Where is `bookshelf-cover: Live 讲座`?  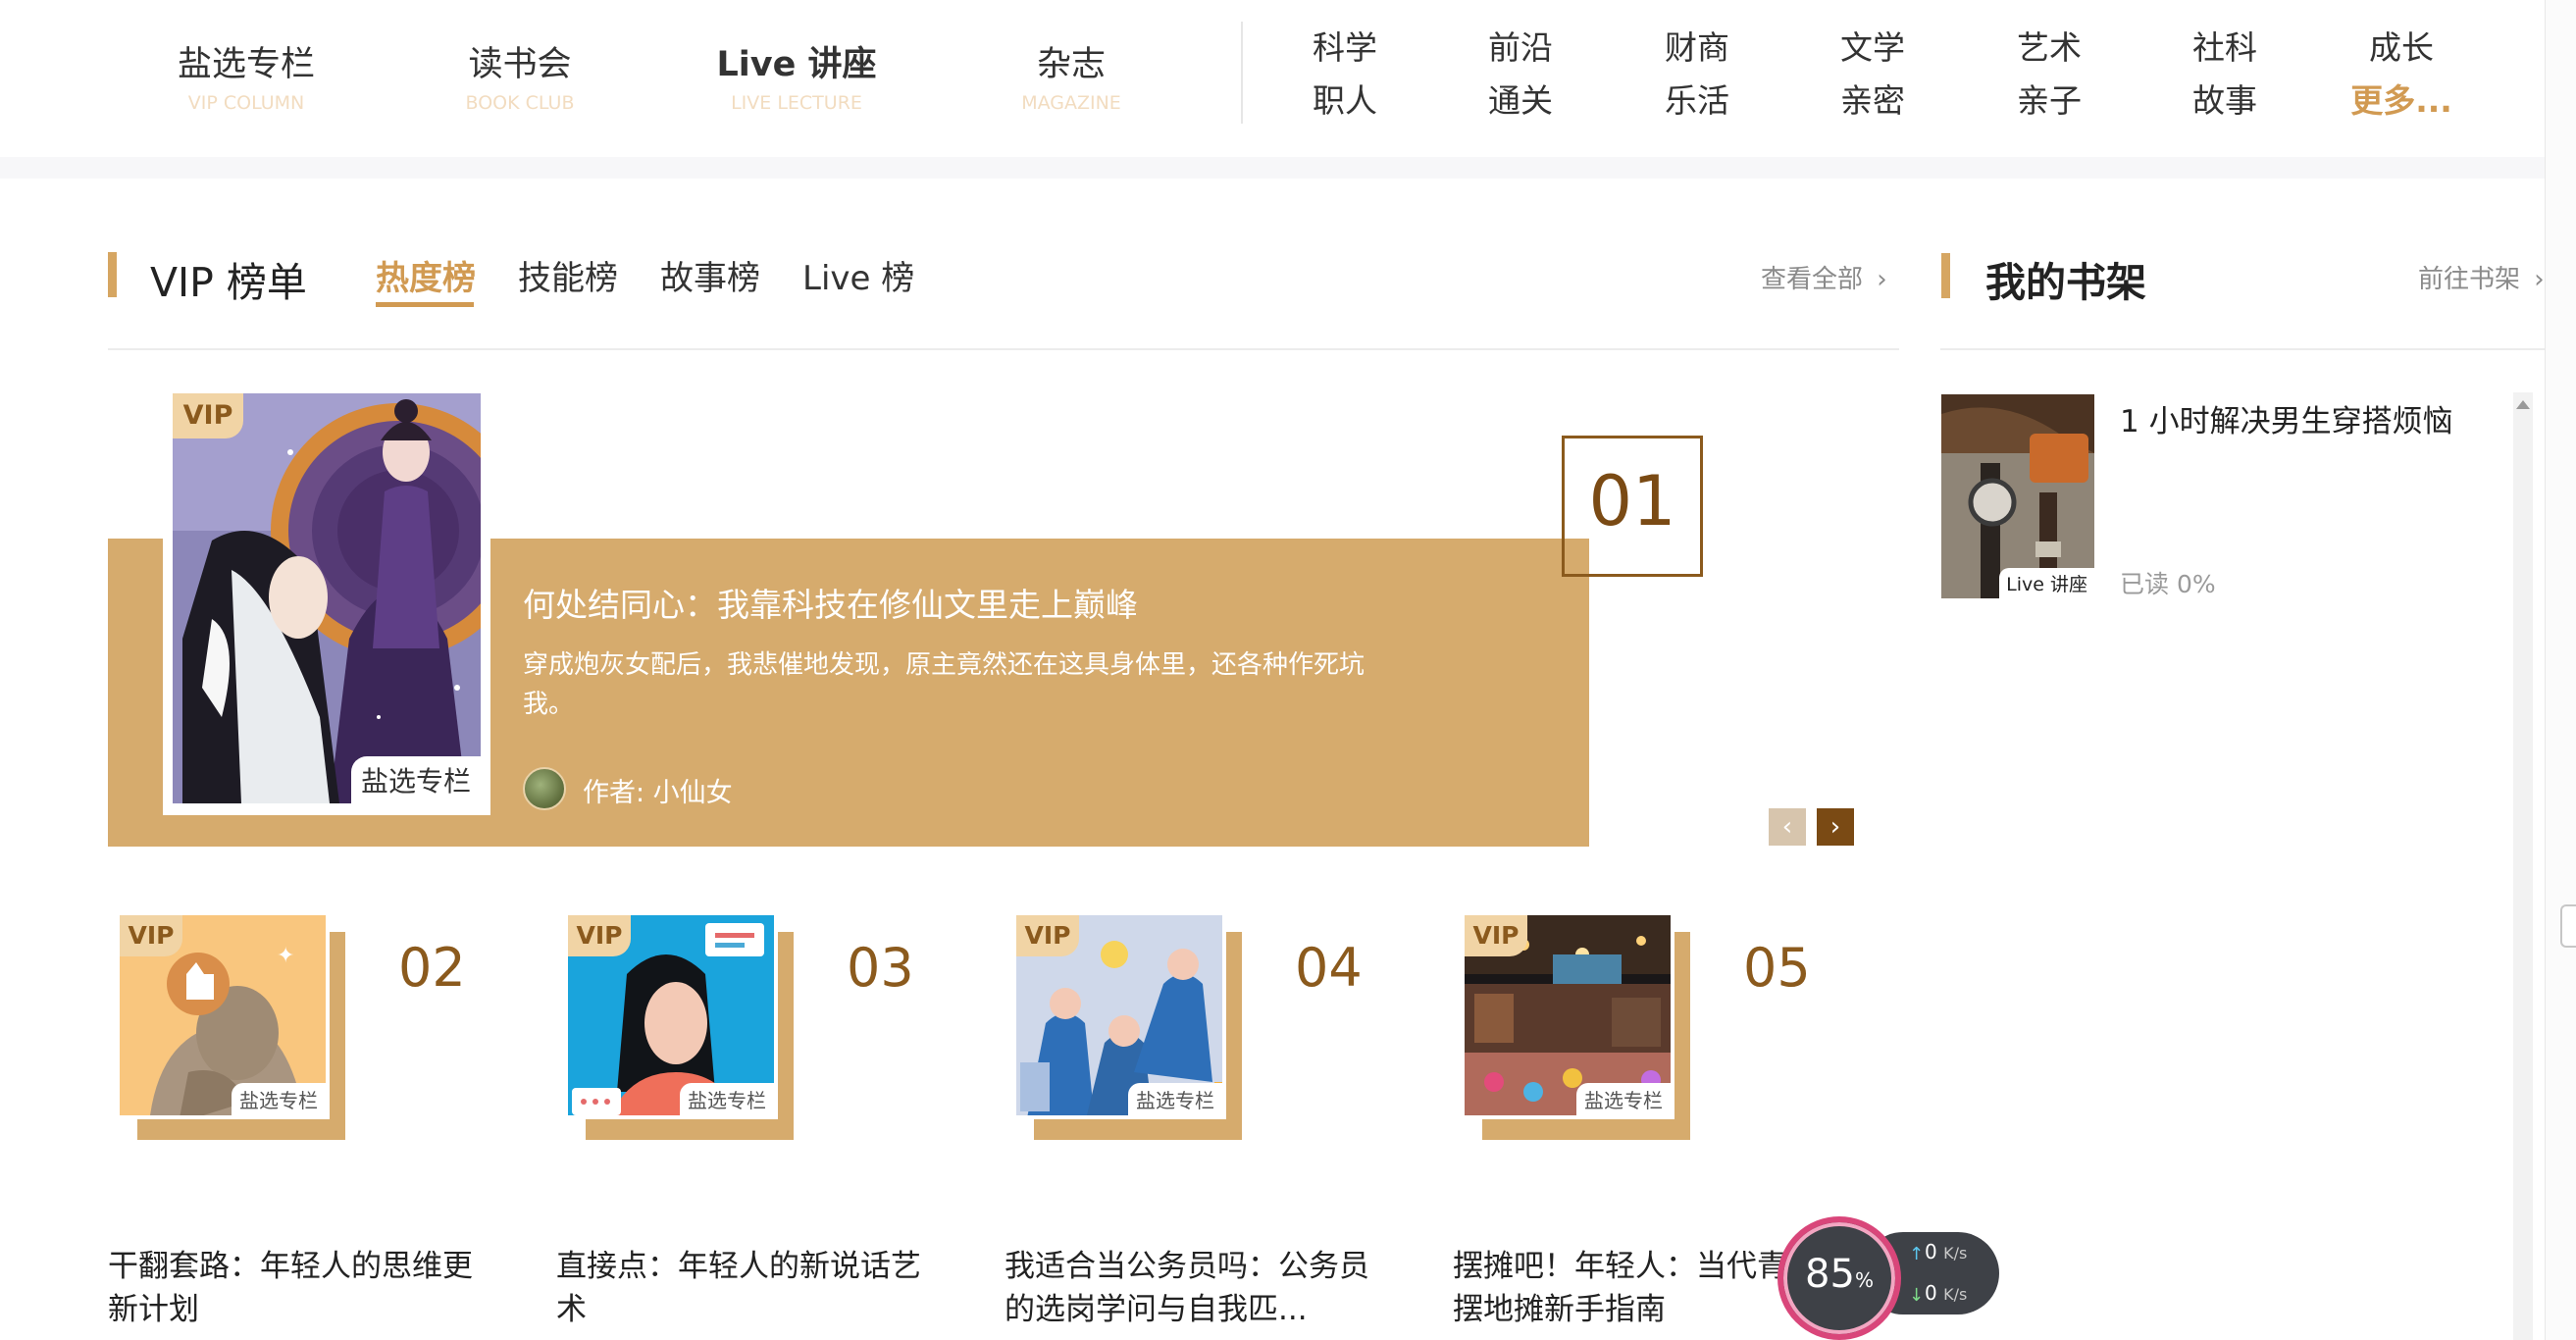 bookshelf-cover: Live 讲座 is located at coordinates (2017, 496).